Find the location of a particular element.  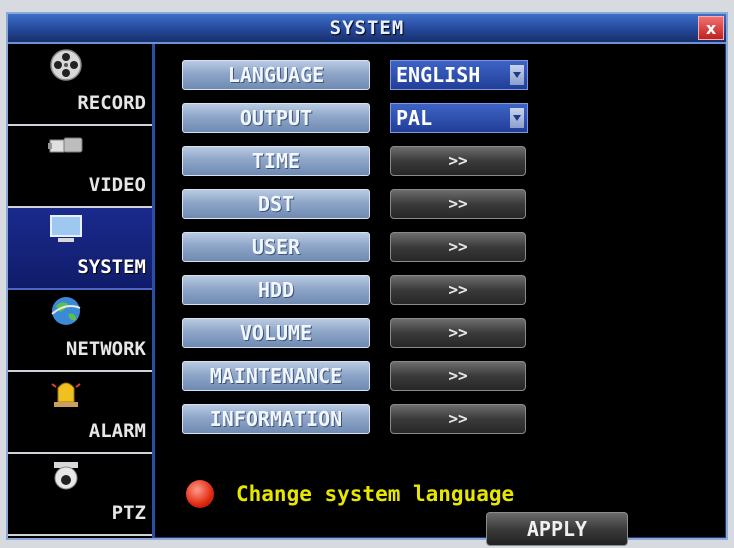

window-title: SYSTEM is located at coordinates (367, 28).